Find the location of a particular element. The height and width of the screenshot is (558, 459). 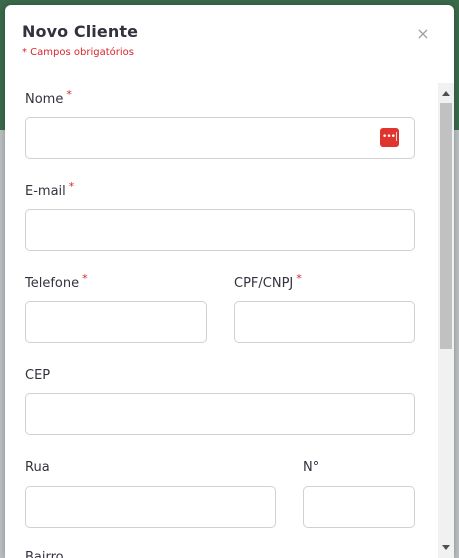

telefone-label-text: Telefone is located at coordinates (52, 283).